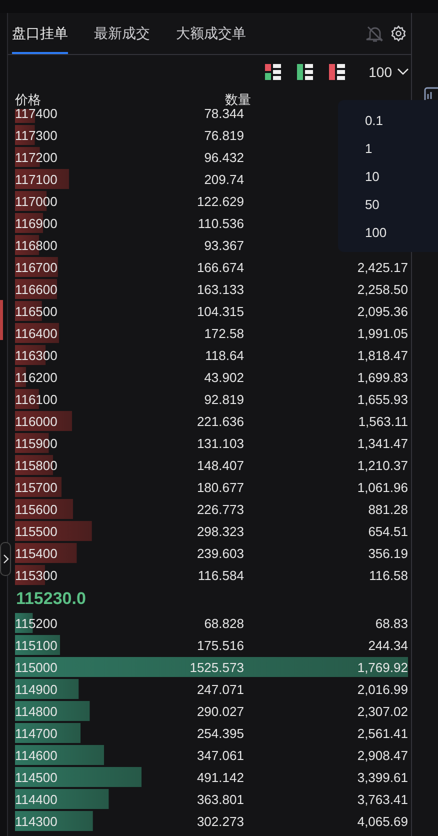  Describe the element at coordinates (220, 465) in the screenshot. I see `quantity-cell: 148.407` at that location.